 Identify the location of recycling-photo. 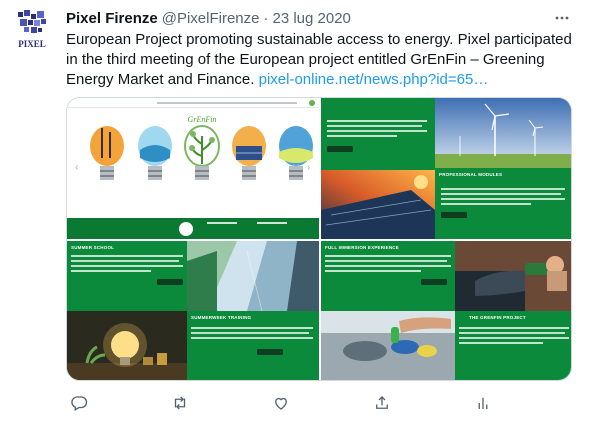
(388, 345).